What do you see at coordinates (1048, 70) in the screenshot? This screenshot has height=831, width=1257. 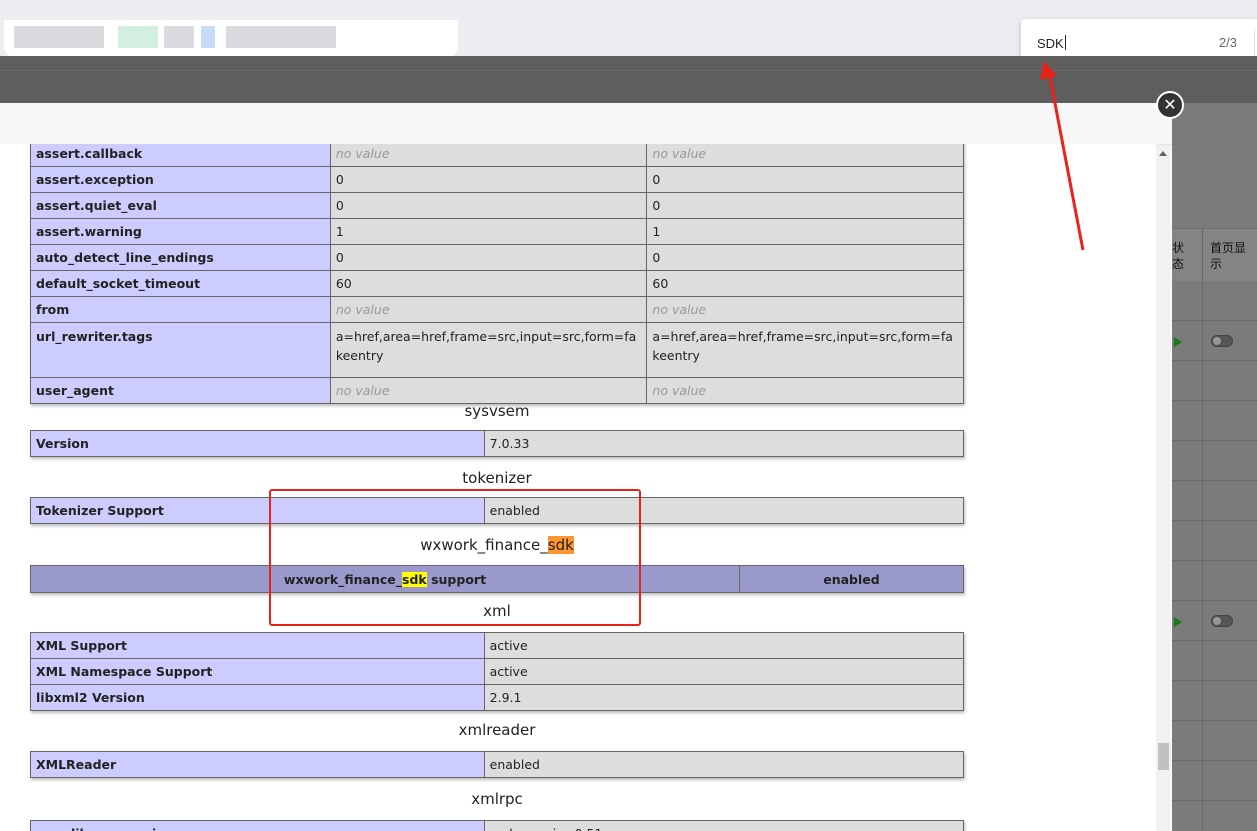 I see `arrow-head` at bounding box center [1048, 70].